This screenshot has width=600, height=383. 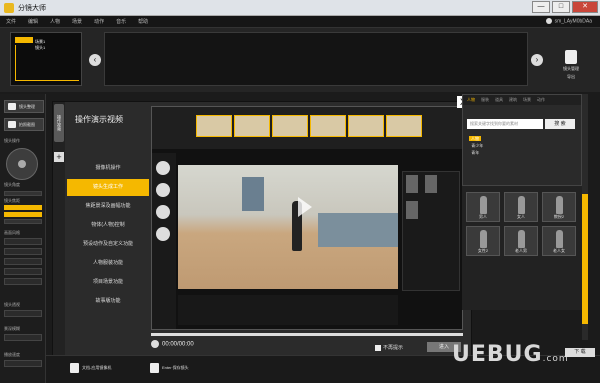 I want to click on arrange-shot-label: 镜头整理, so click(x=27, y=106).